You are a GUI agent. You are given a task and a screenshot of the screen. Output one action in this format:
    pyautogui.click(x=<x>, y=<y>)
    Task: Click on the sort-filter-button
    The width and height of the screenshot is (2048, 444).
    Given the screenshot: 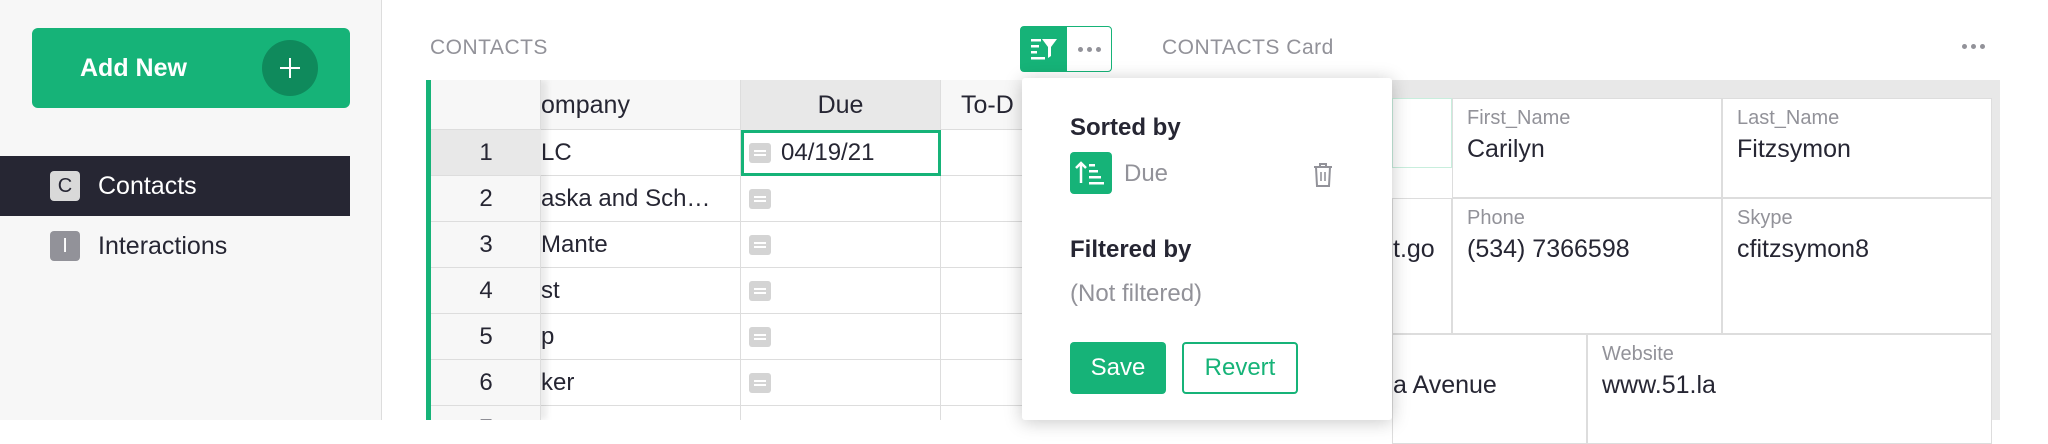 What is the action you would take?
    pyautogui.click(x=1044, y=49)
    